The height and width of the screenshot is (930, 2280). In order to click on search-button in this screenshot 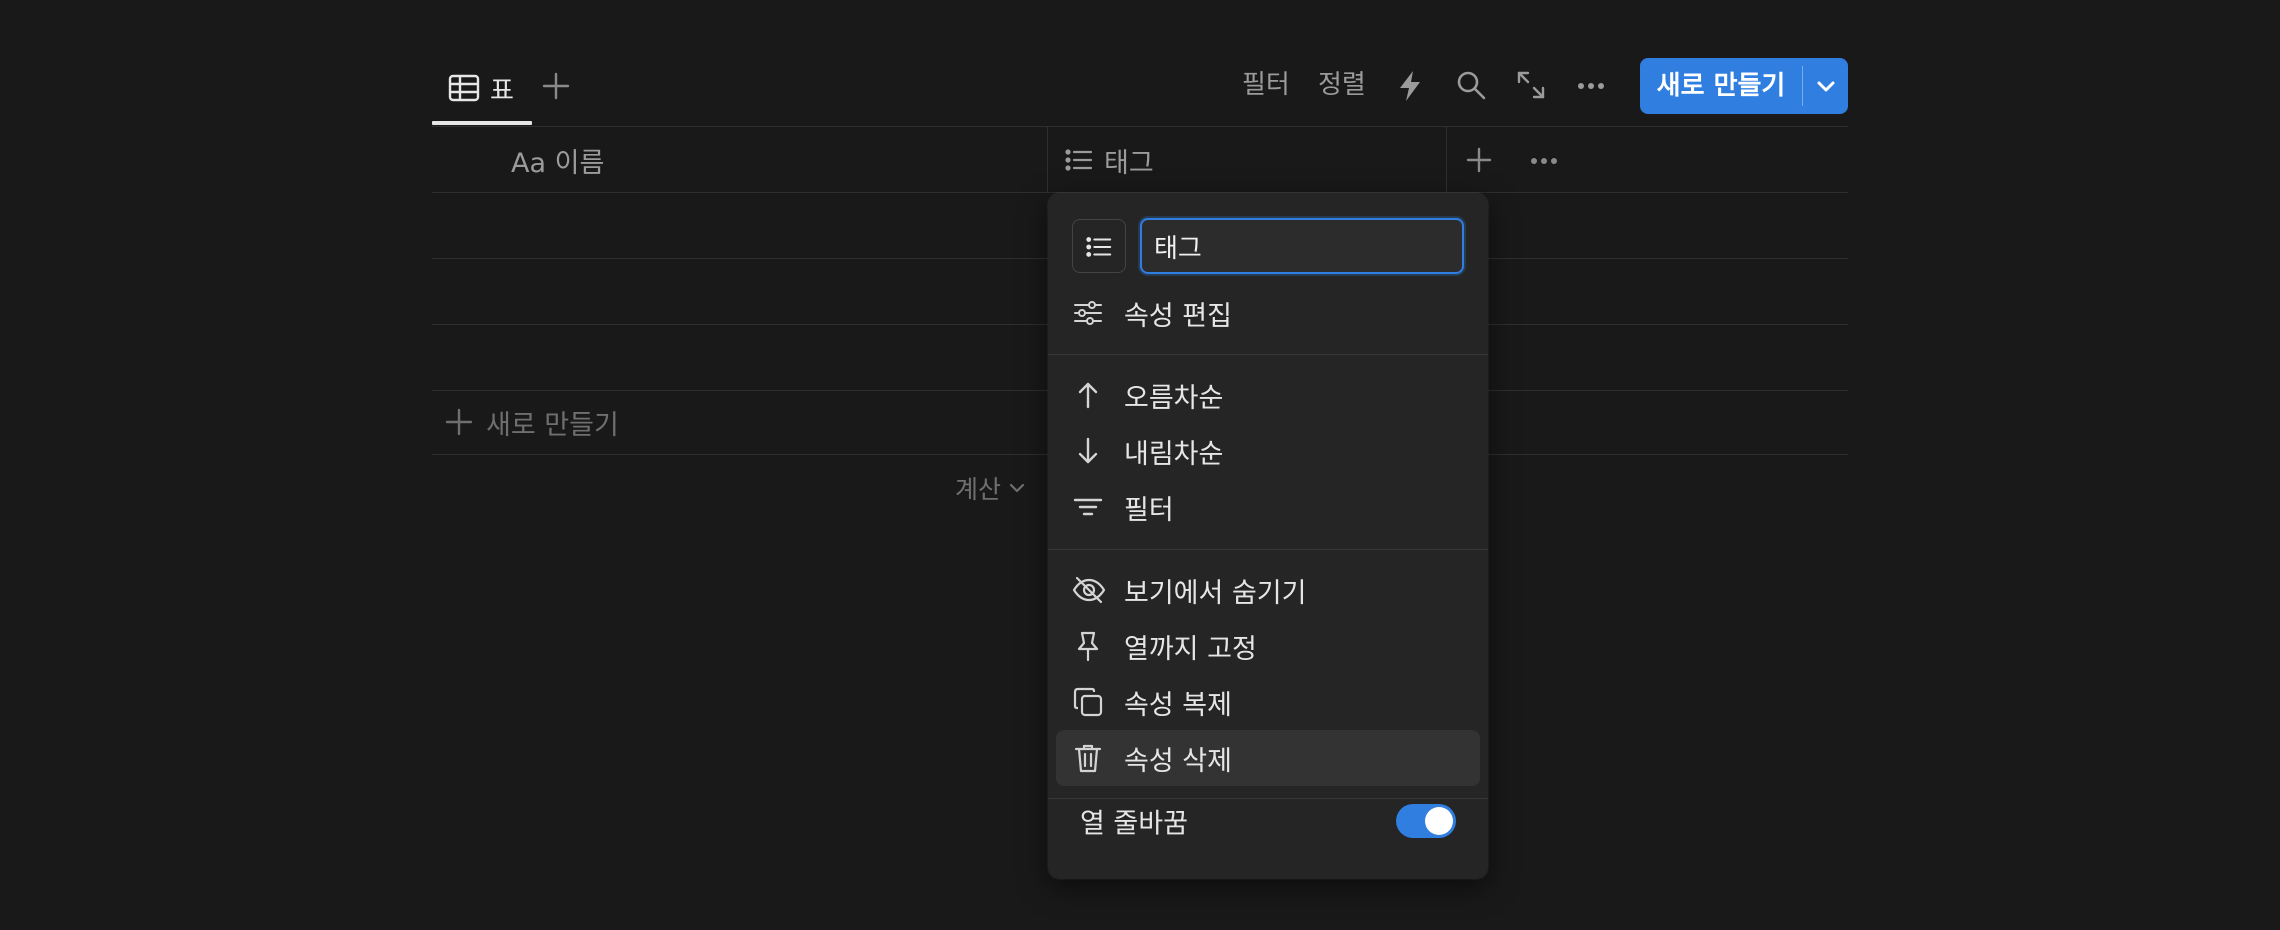, I will do `click(1472, 86)`.